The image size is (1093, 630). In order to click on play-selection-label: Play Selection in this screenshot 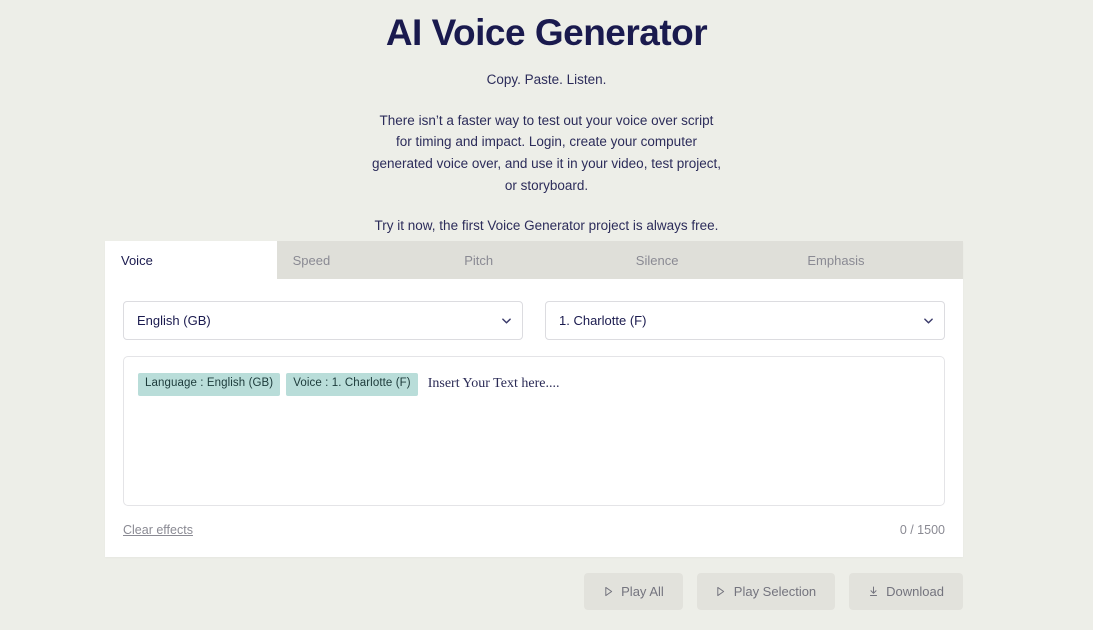, I will do `click(775, 591)`.